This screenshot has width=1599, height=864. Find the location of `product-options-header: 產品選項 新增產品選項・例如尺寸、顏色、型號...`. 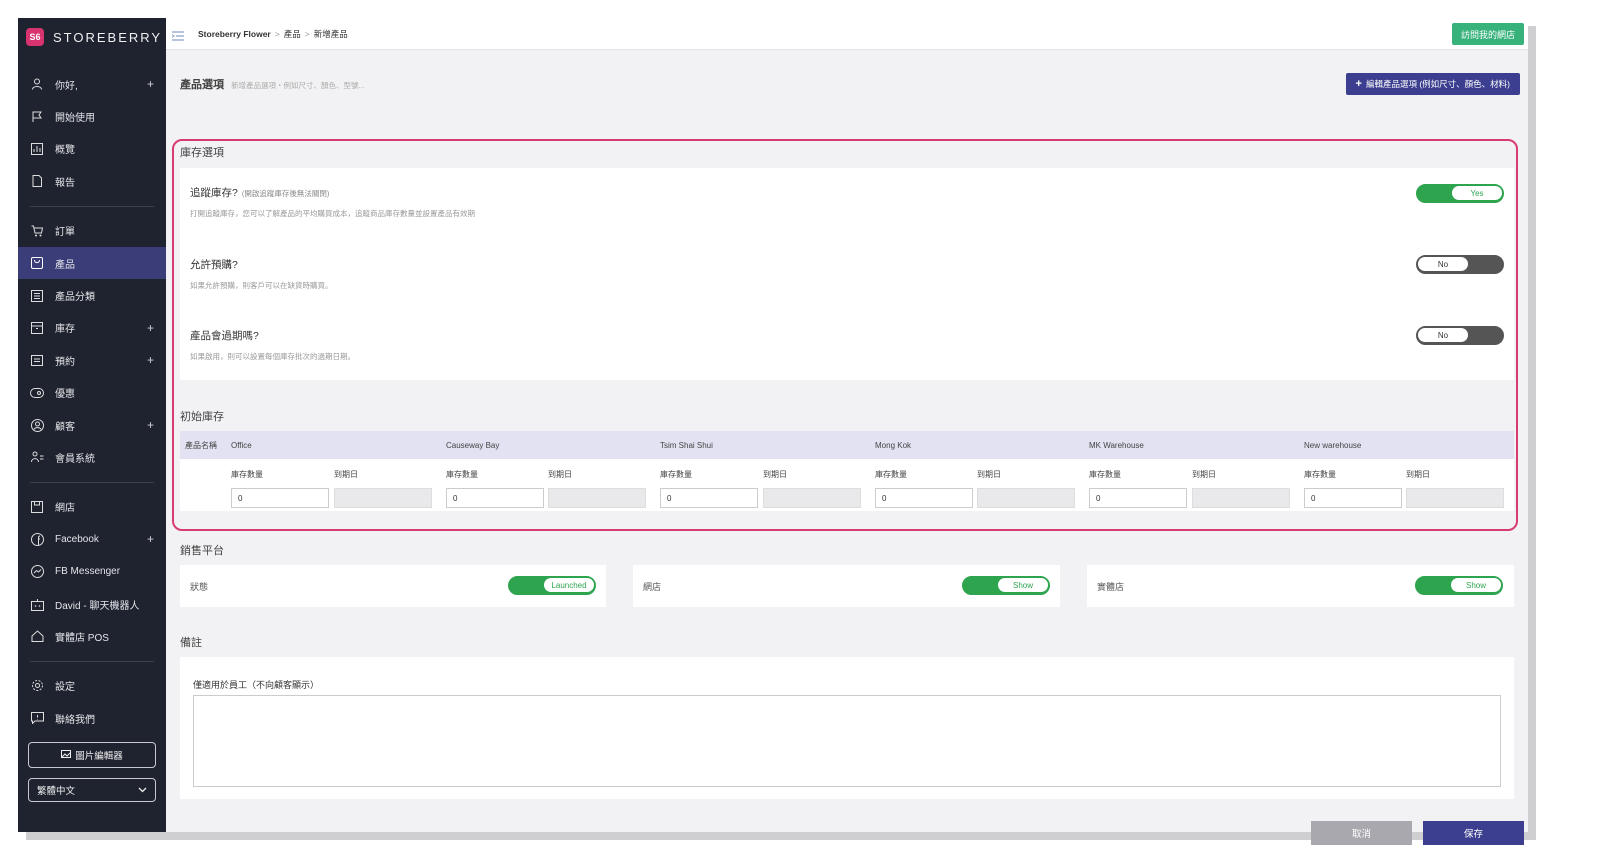

product-options-header: 產品選項 新增產品選項・例如尺寸、顏色、型號... is located at coordinates (272, 84).